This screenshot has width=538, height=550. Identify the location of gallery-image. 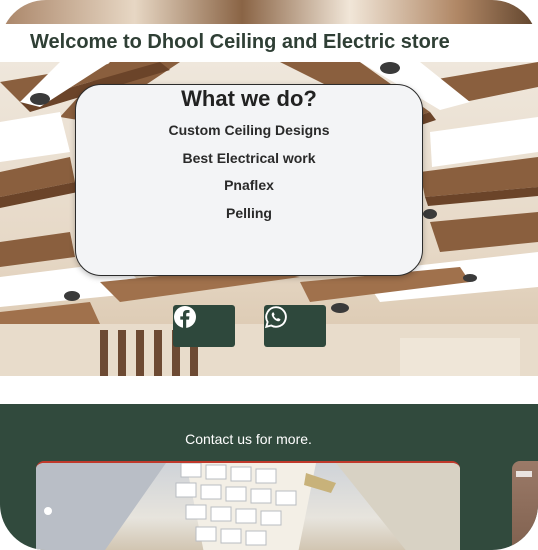
(248, 505).